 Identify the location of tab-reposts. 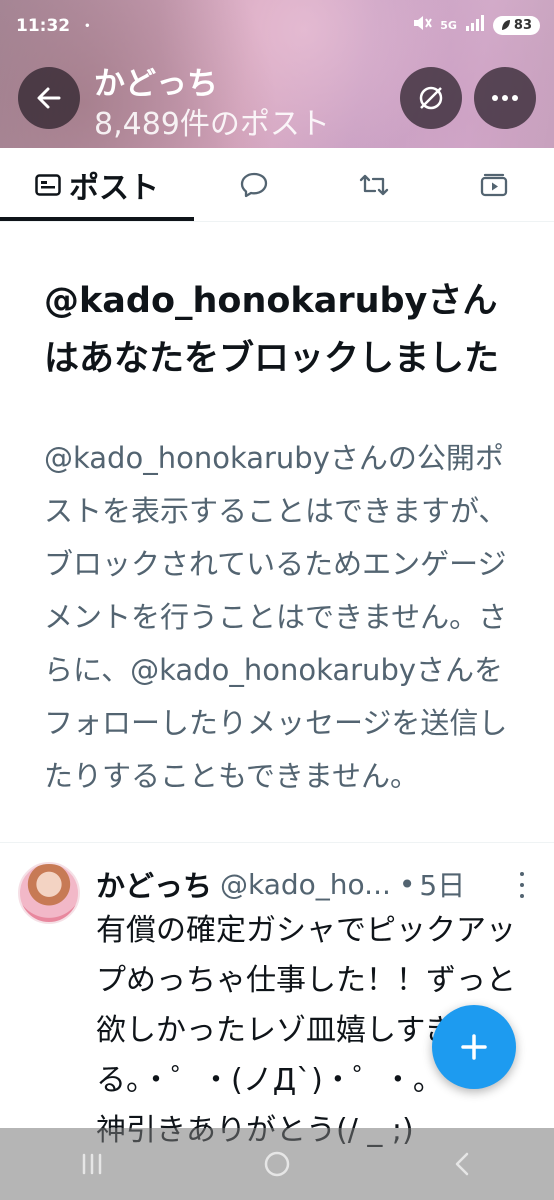
(374, 184).